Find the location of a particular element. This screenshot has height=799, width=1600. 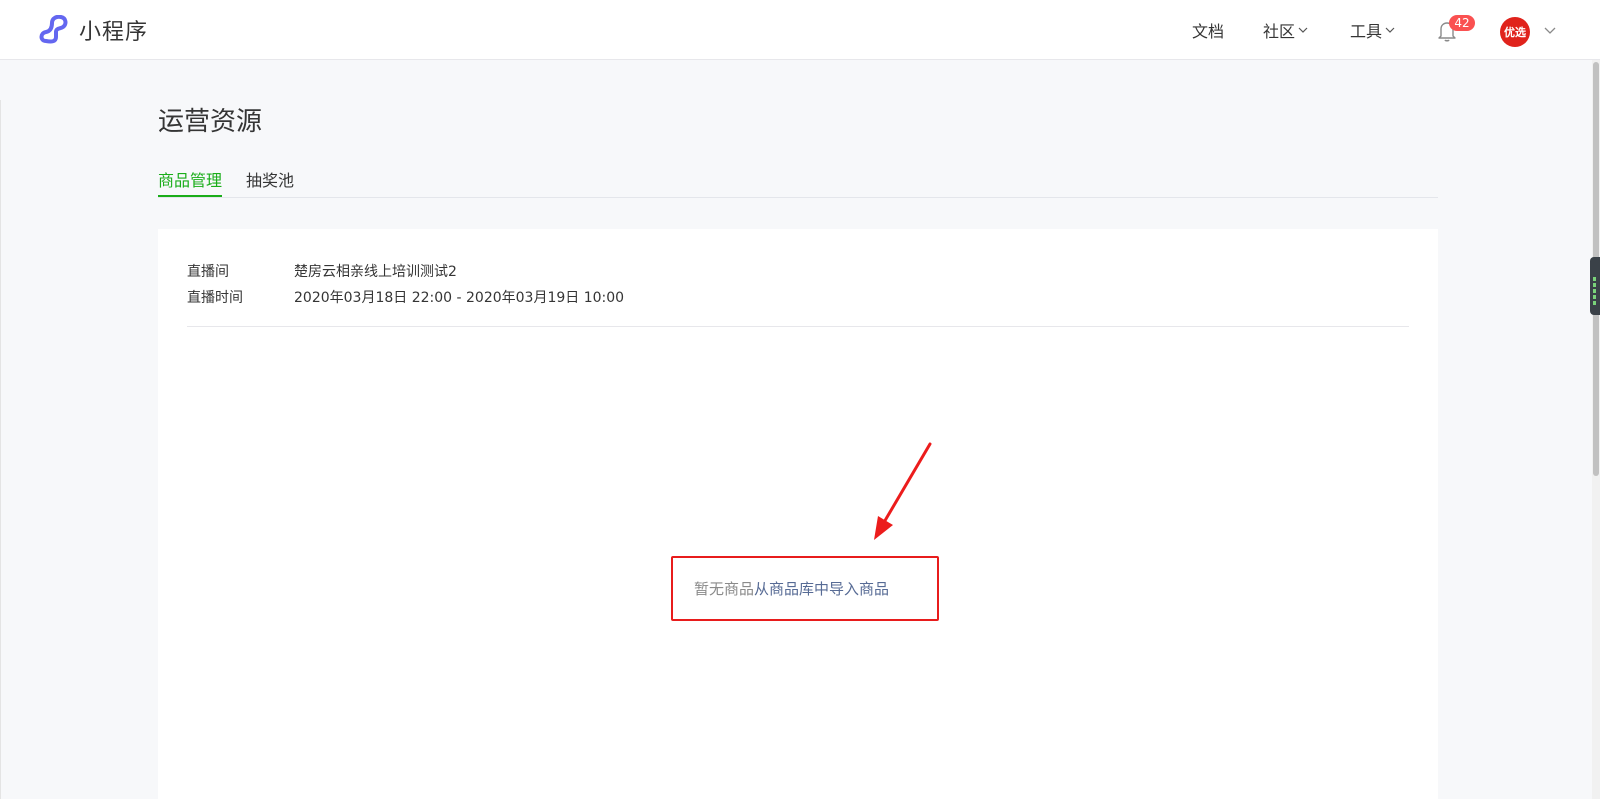

nav-docs-link: 文档 is located at coordinates (1208, 30).